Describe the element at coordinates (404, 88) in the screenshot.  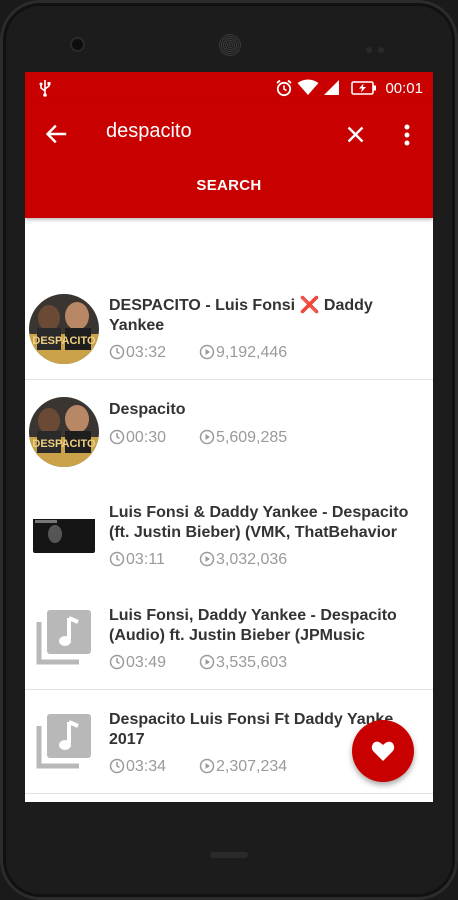
I see `status-time: 00:01` at that location.